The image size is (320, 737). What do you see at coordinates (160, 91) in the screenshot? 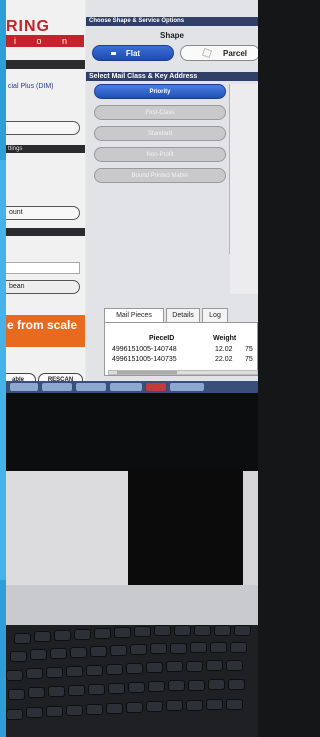
I see `mail-class-priority: Priority` at bounding box center [160, 91].